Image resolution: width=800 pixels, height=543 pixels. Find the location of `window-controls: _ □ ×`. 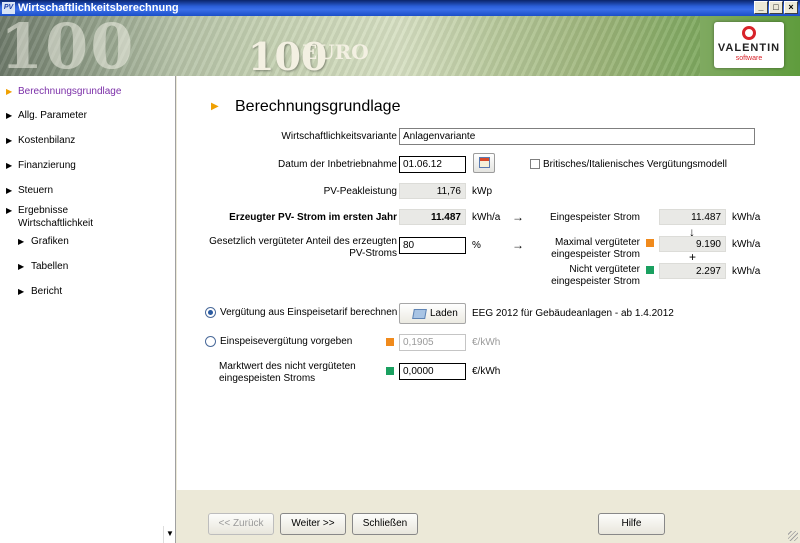

window-controls: _ □ × is located at coordinates (776, 7).